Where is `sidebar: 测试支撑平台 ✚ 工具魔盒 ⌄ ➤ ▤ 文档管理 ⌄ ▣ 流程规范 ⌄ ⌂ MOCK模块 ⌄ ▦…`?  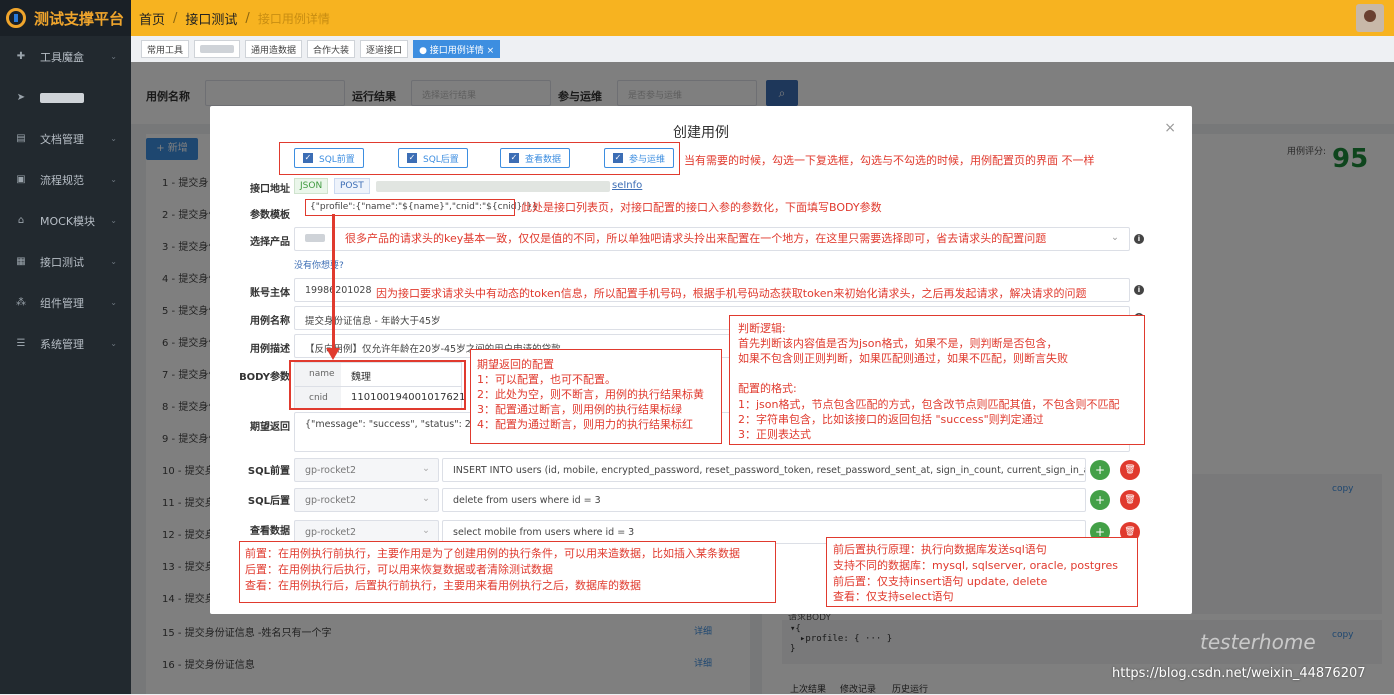
sidebar: 测试支撑平台 ✚ 工具魔盒 ⌄ ➤ ▤ 文档管理 ⌄ ▣ 流程规范 ⌄ ⌂ MOCK模块 ⌄ ▦… is located at coordinates (65, 347).